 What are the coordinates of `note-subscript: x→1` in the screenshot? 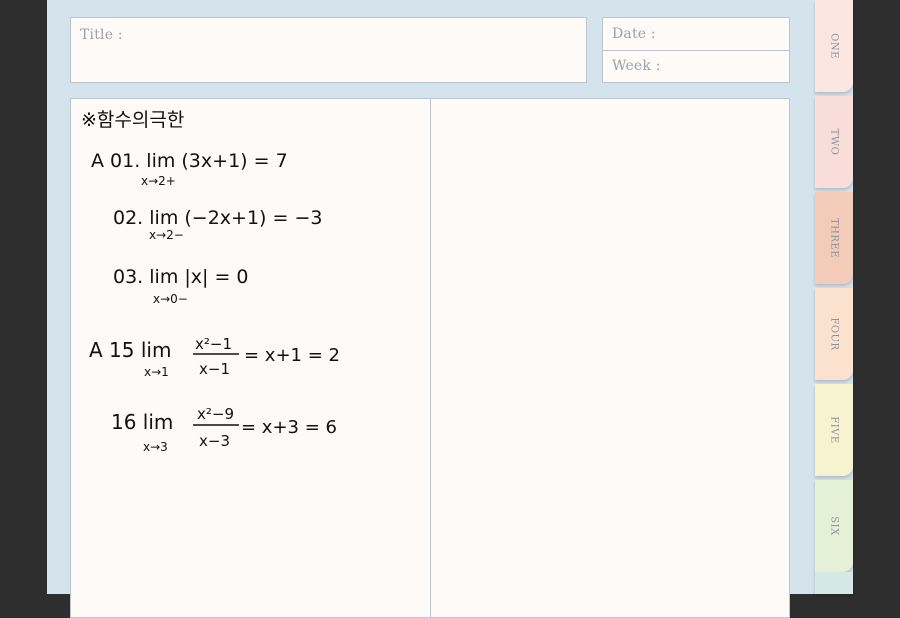 It's located at (156, 372).